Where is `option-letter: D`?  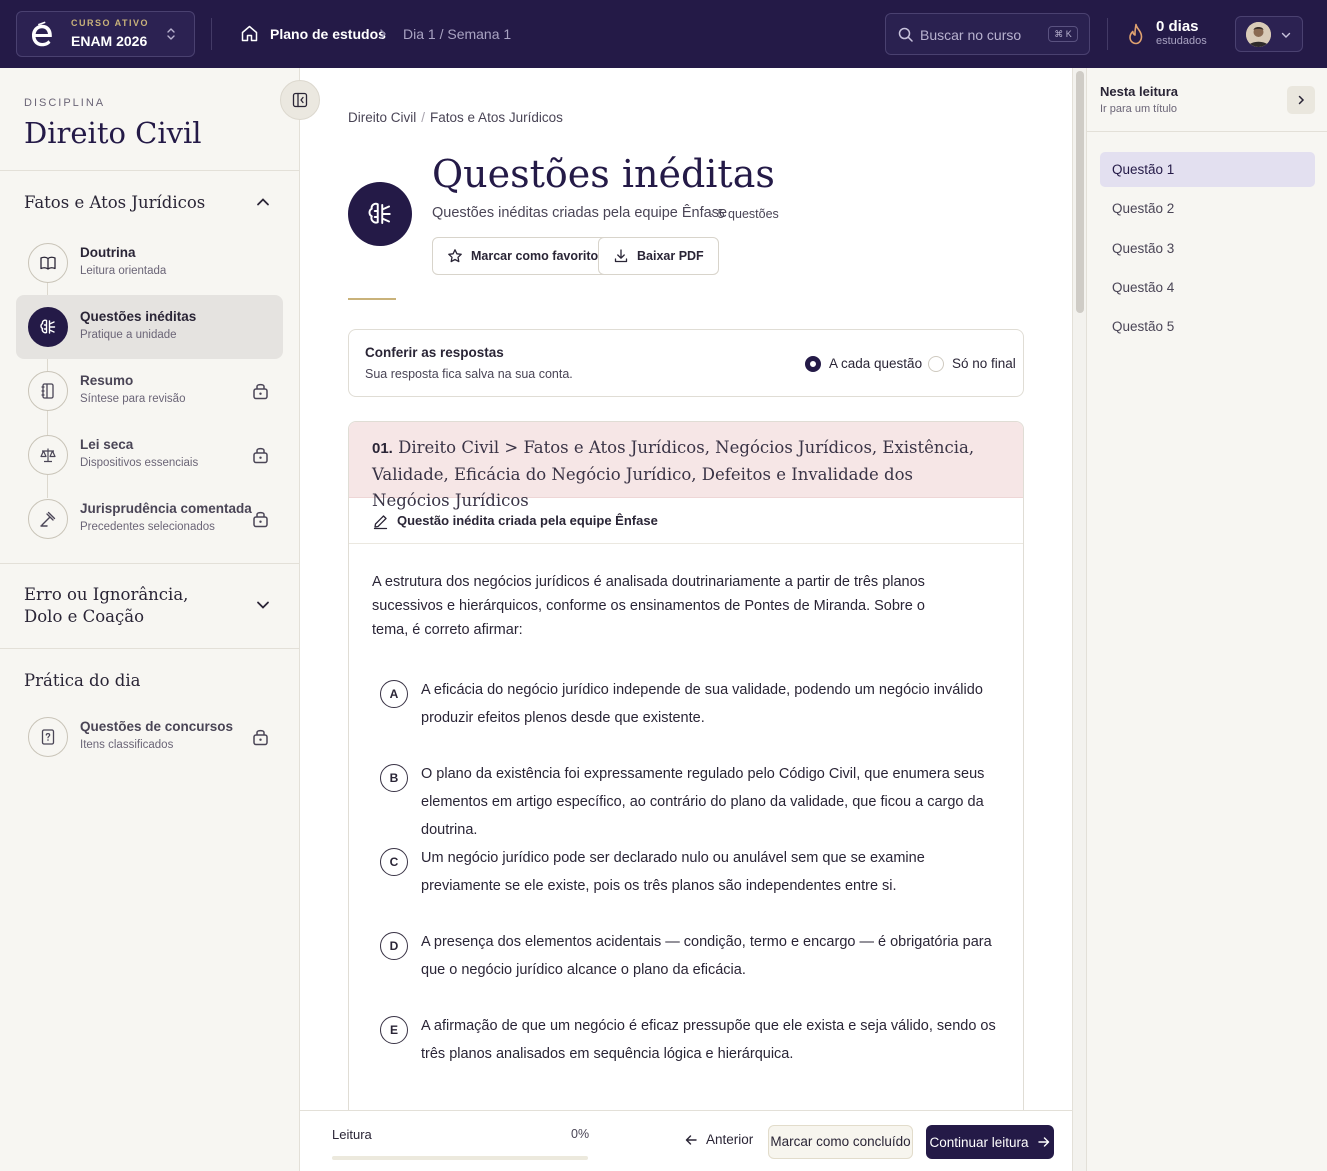 option-letter: D is located at coordinates (394, 946).